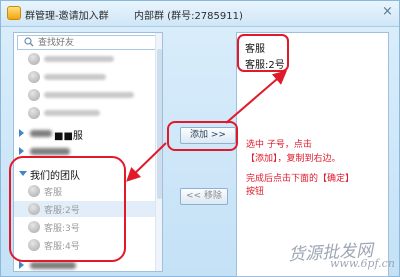 This screenshot has height=277, width=400. I want to click on instruction-text: 选中 子号，点击, so click(279, 145).